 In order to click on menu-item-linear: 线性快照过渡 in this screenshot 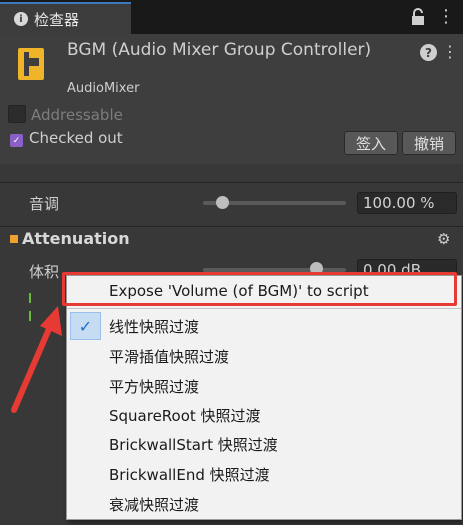, I will do `click(154, 326)`.